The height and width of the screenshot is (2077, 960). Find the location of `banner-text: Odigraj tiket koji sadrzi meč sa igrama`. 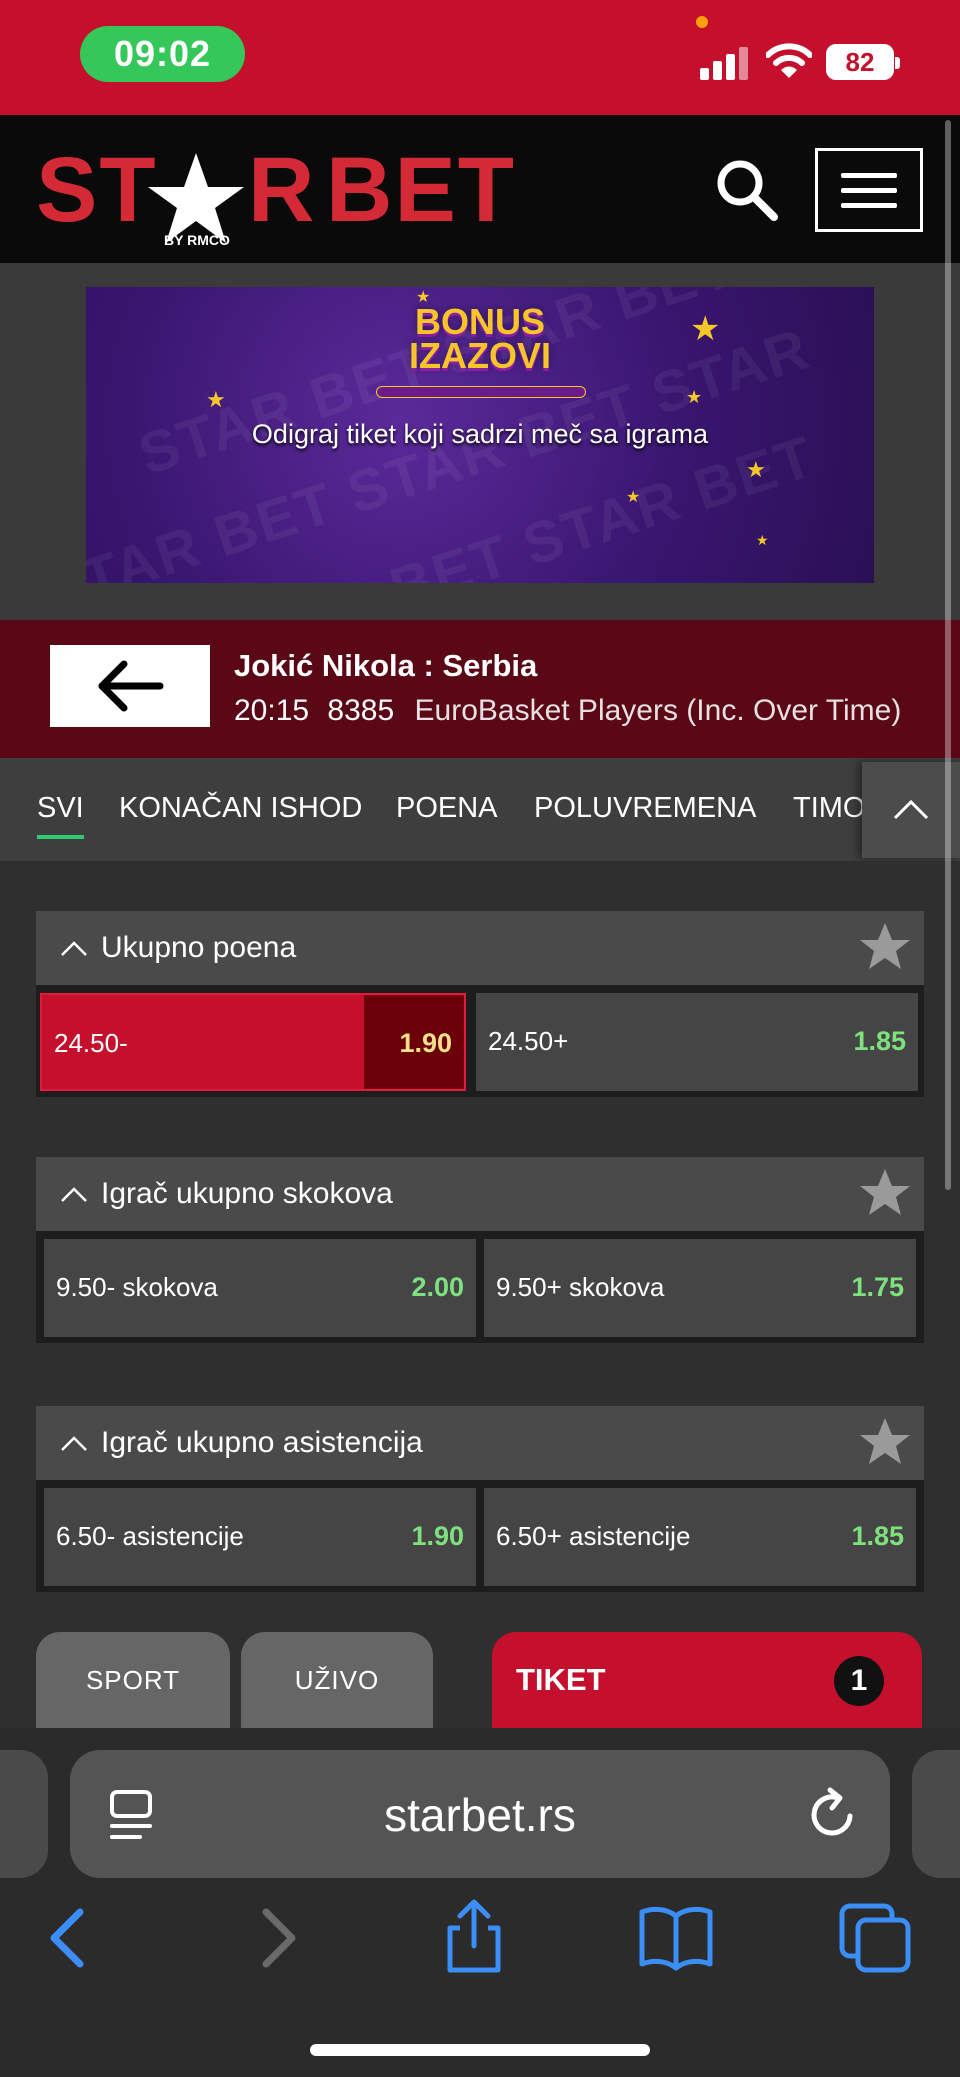

banner-text: Odigraj tiket koji sadrzi meč sa igrama is located at coordinates (480, 434).